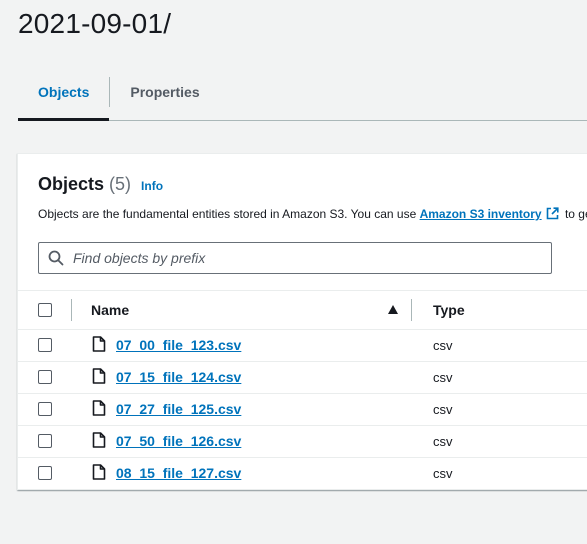 The image size is (587, 544). Describe the element at coordinates (178, 409) in the screenshot. I see `file-name-link: 07_27_file_125.csv` at that location.